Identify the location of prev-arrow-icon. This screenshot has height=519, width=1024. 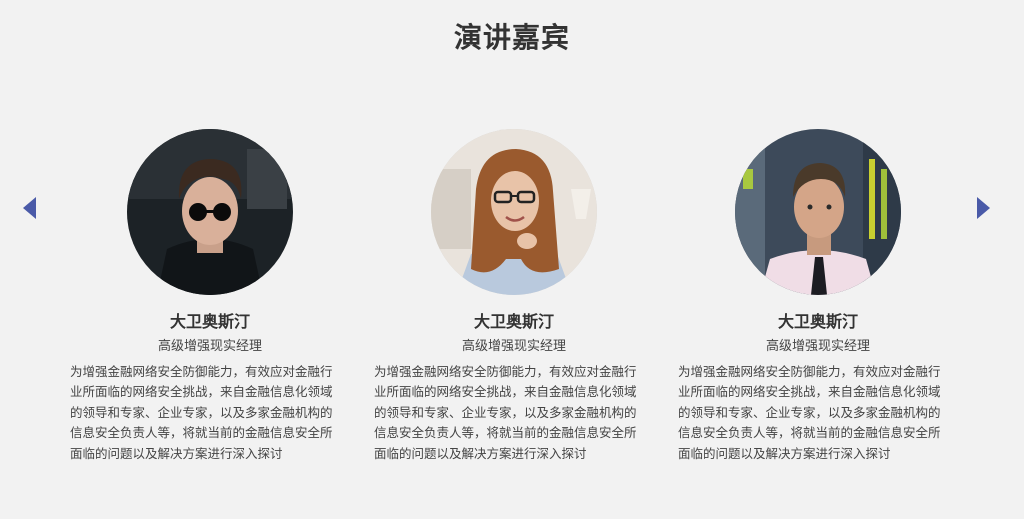
(29, 208).